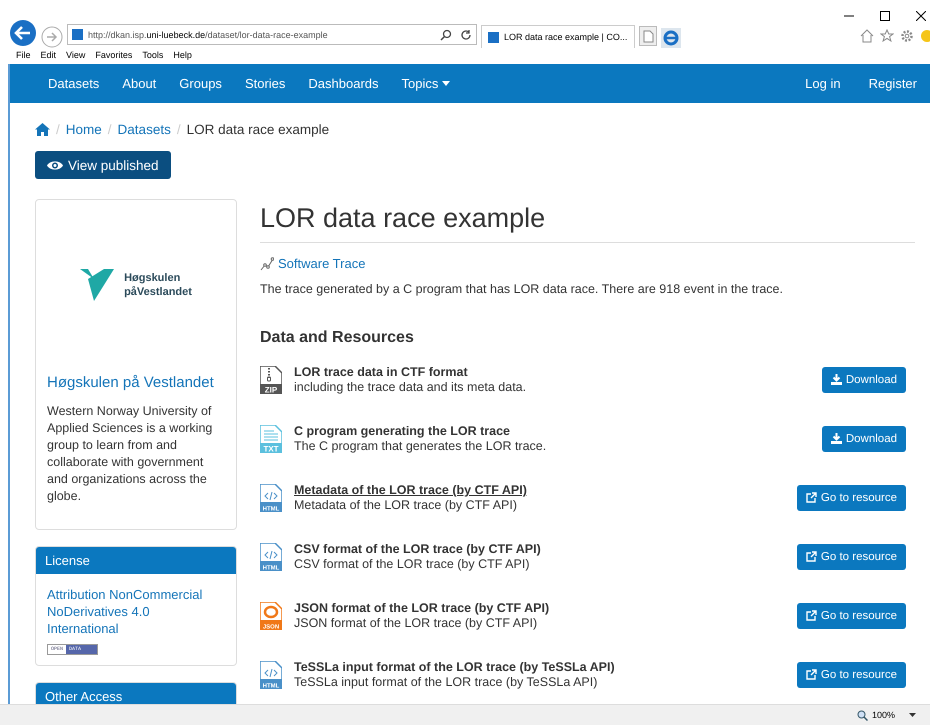 The height and width of the screenshot is (725, 930). Describe the element at coordinates (144, 129) in the screenshot. I see `breadcrumb-link: Datasets` at that location.